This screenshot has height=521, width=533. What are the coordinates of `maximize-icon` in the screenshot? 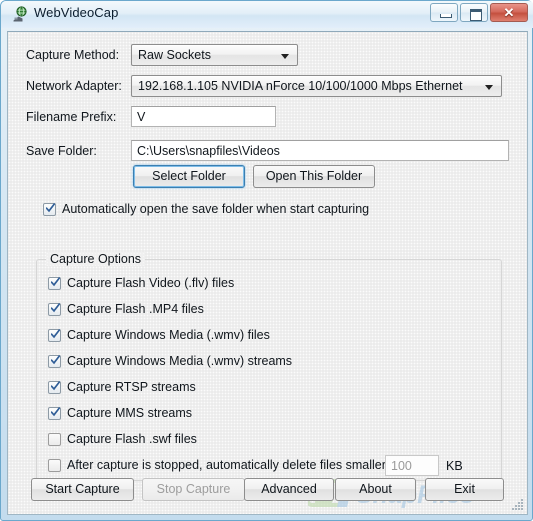 It's located at (476, 15).